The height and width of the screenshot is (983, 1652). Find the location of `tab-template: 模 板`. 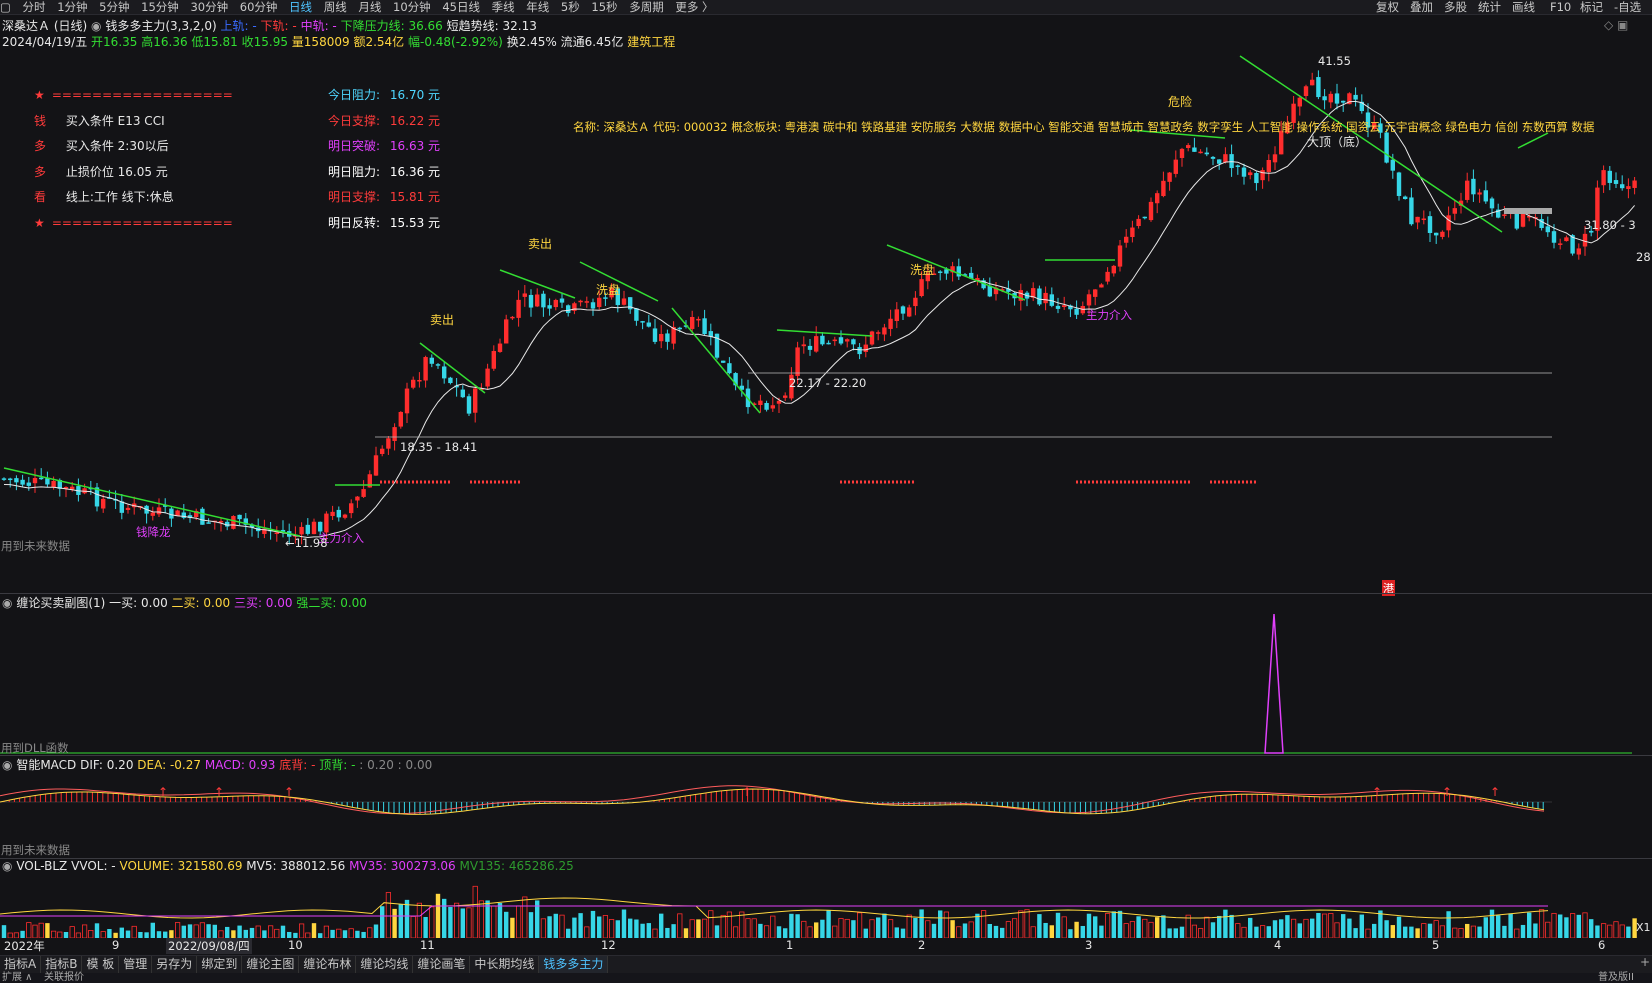

tab-template: 模 板 is located at coordinates (101, 964).